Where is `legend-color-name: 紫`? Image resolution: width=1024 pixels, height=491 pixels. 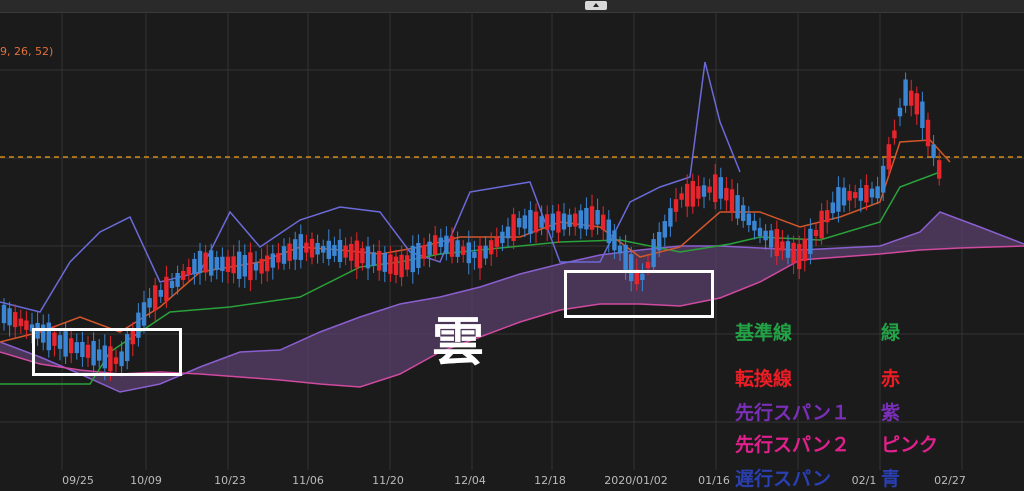
legend-color-name: 紫 is located at coordinates (891, 413).